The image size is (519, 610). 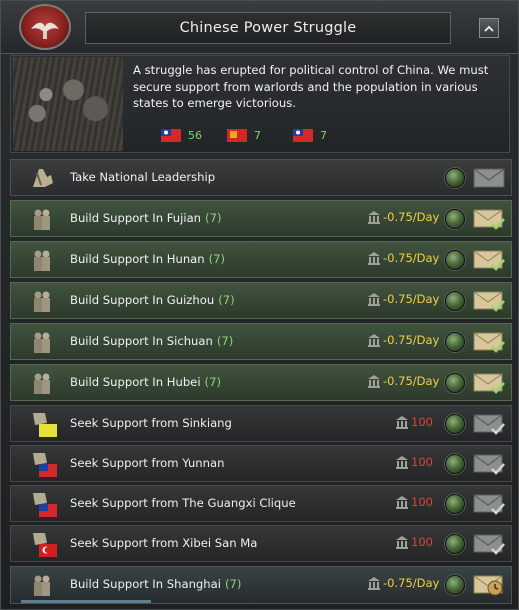 What do you see at coordinates (152, 341) in the screenshot?
I see `decision-label: Build Support In Sichuan (7)` at bounding box center [152, 341].